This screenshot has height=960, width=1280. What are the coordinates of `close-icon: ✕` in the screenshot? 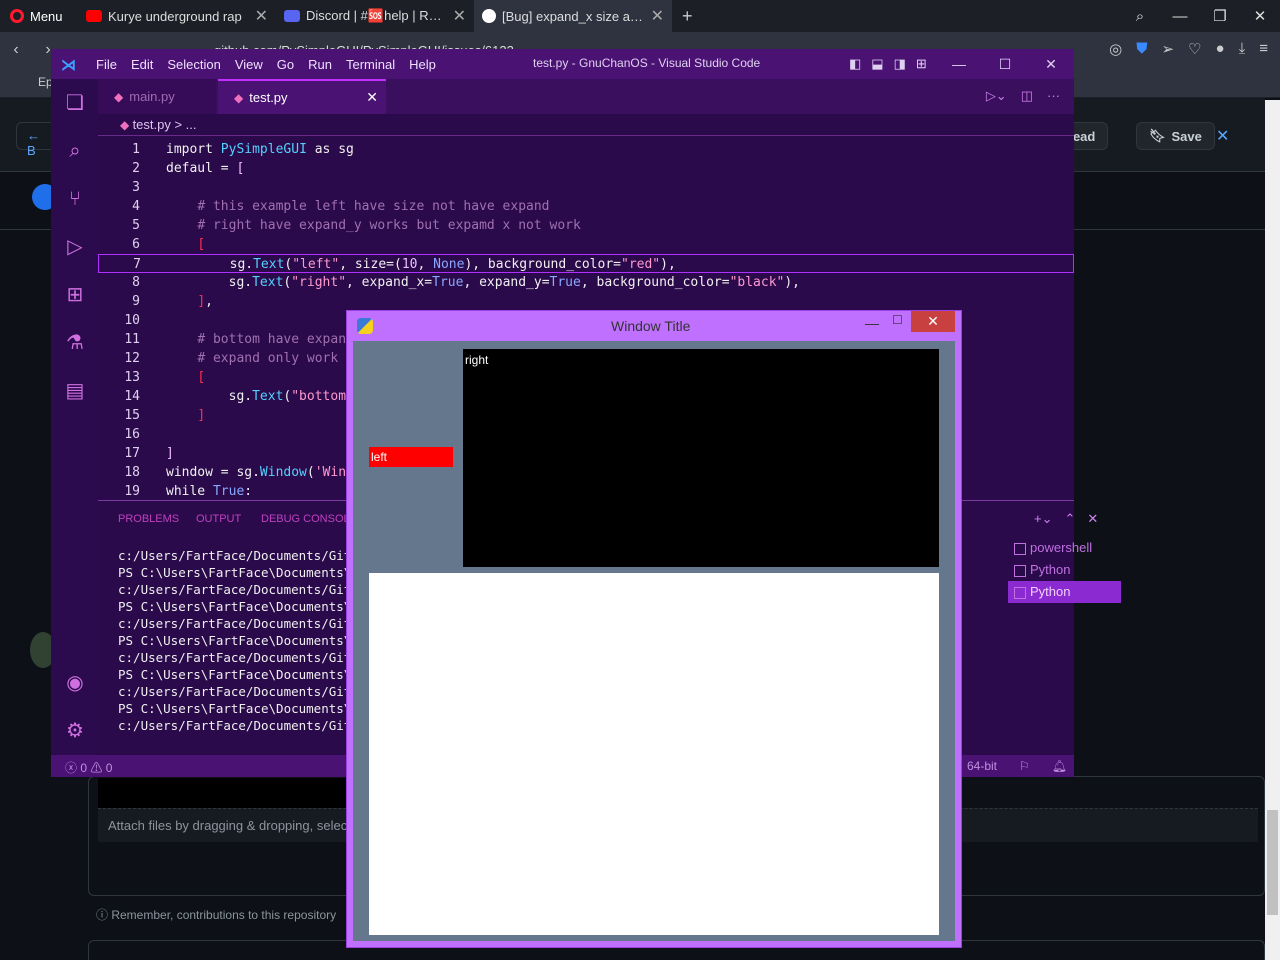 It's located at (1222, 136).